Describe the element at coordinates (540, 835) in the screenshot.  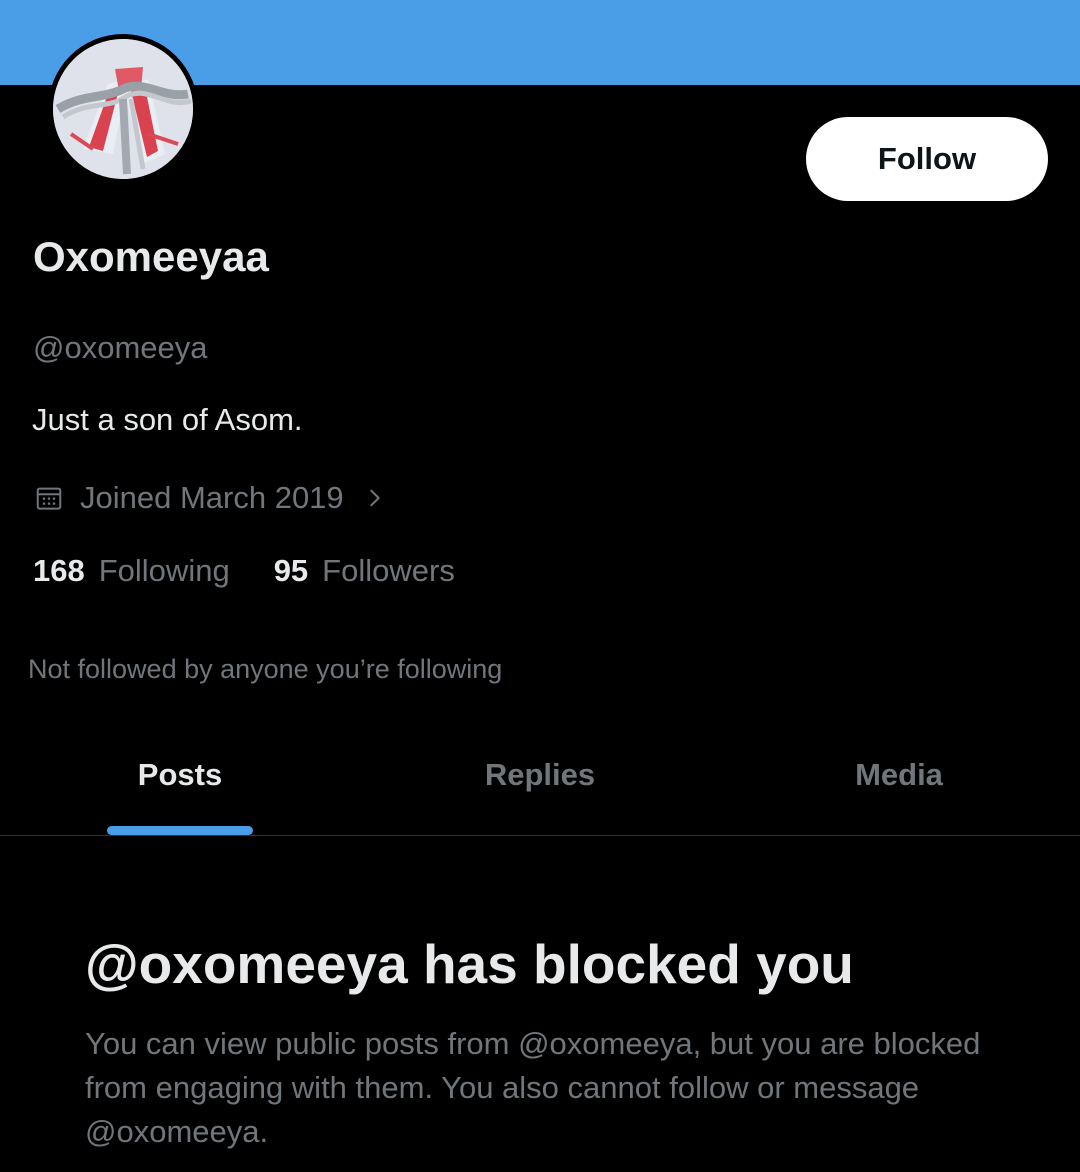
I see `tabs-divider` at that location.